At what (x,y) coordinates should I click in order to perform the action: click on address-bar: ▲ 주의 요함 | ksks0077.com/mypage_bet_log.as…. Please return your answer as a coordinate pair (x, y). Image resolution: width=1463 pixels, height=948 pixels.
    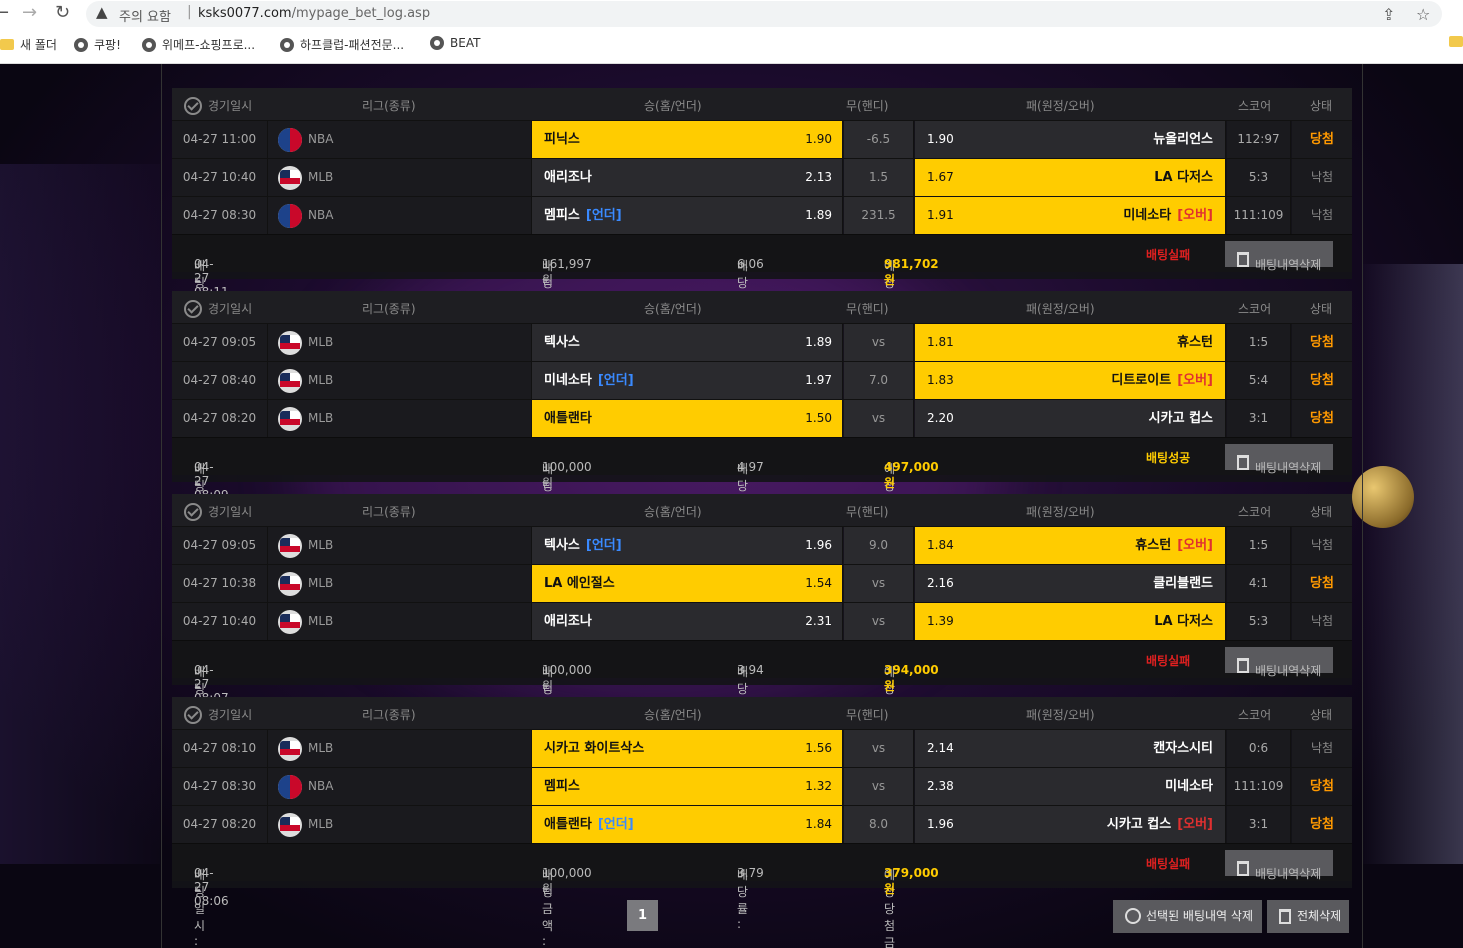
    Looking at the image, I should click on (764, 14).